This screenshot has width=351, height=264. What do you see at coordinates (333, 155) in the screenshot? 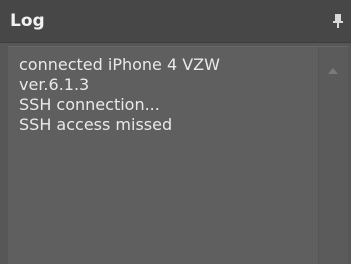
I see `vertical-scrollbar` at bounding box center [333, 155].